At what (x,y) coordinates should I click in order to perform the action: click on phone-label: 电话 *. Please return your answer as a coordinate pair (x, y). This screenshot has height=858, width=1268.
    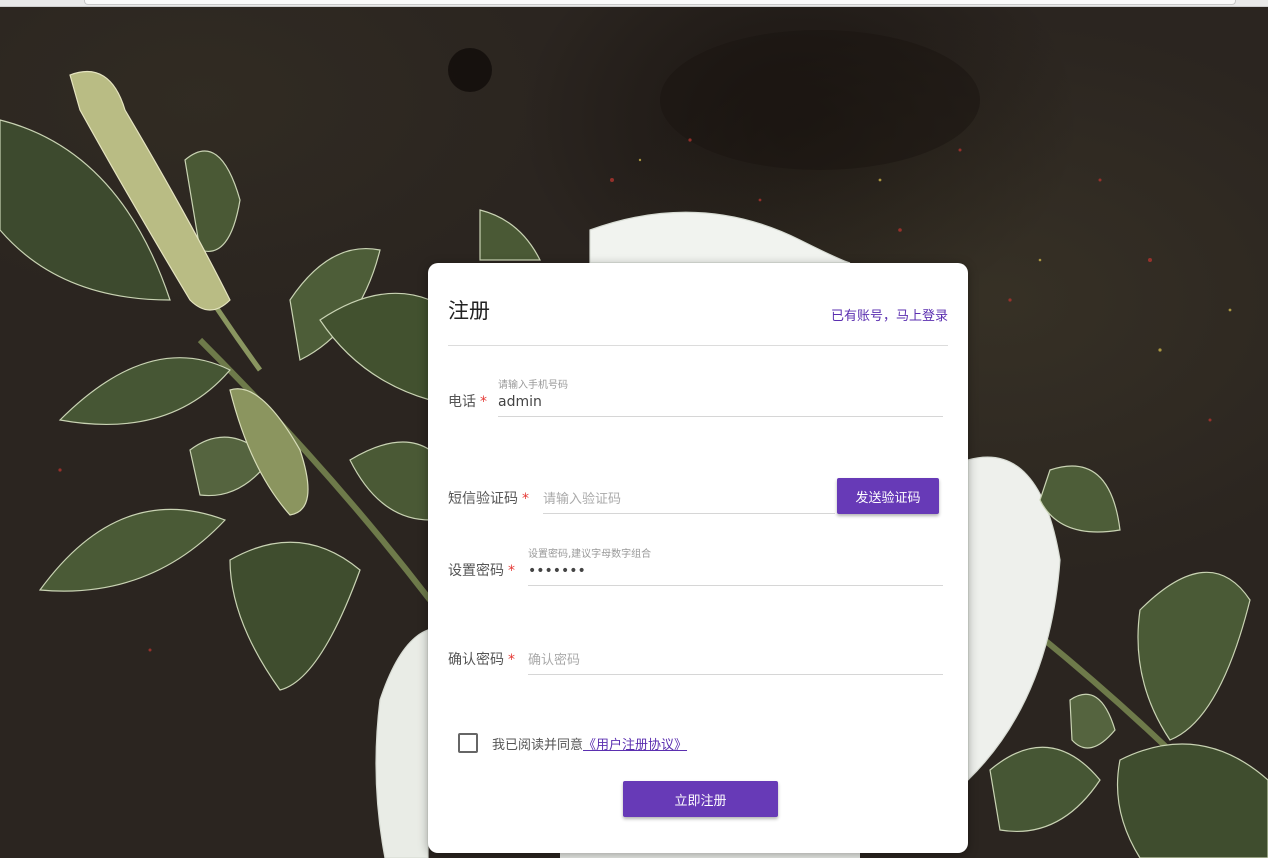
    Looking at the image, I should click on (467, 402).